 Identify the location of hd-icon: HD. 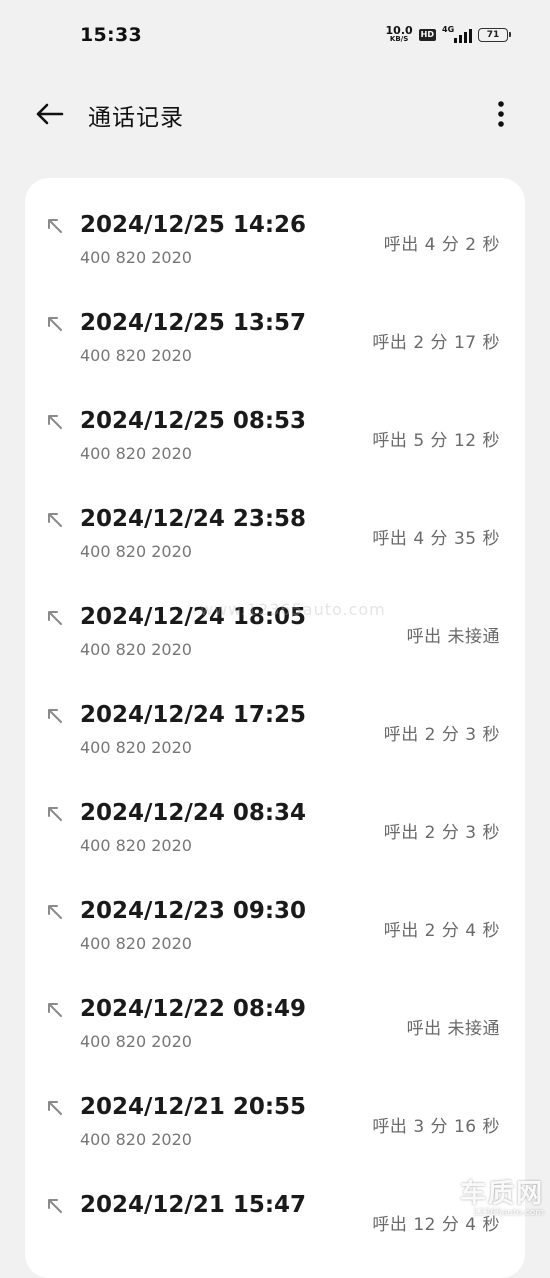
(427, 35).